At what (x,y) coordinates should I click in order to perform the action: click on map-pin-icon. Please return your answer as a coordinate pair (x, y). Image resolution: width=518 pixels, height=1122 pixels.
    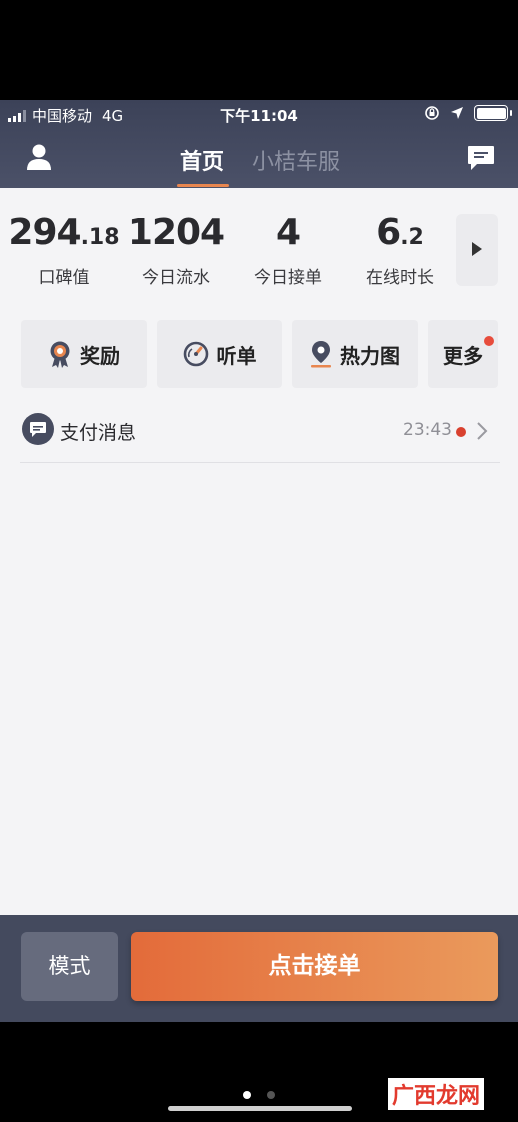
    Looking at the image, I should click on (321, 354).